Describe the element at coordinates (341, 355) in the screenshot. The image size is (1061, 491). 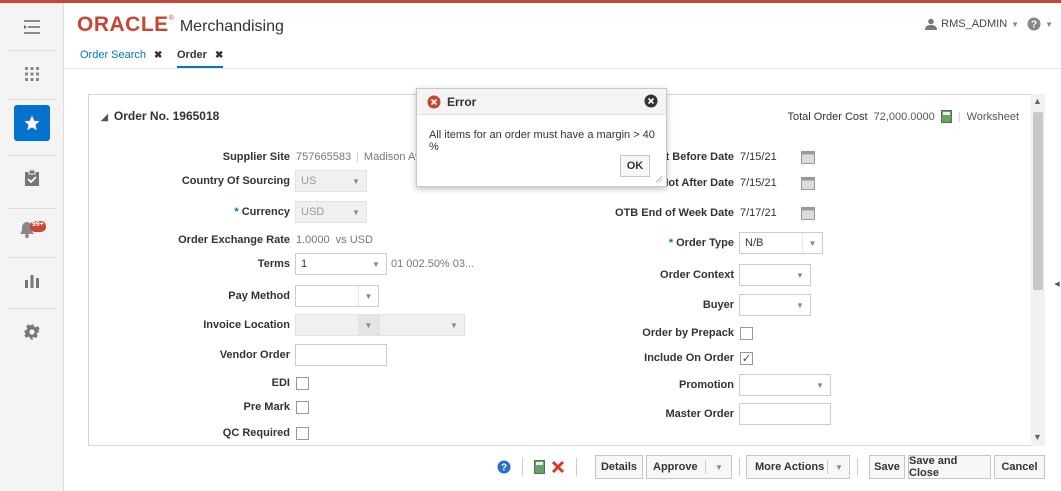
I see `vendor-order-input` at that location.